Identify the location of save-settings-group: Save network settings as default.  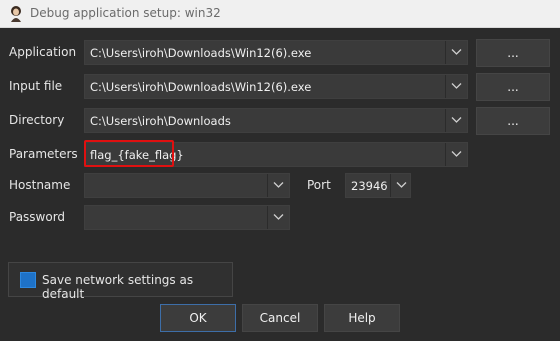
(120, 281).